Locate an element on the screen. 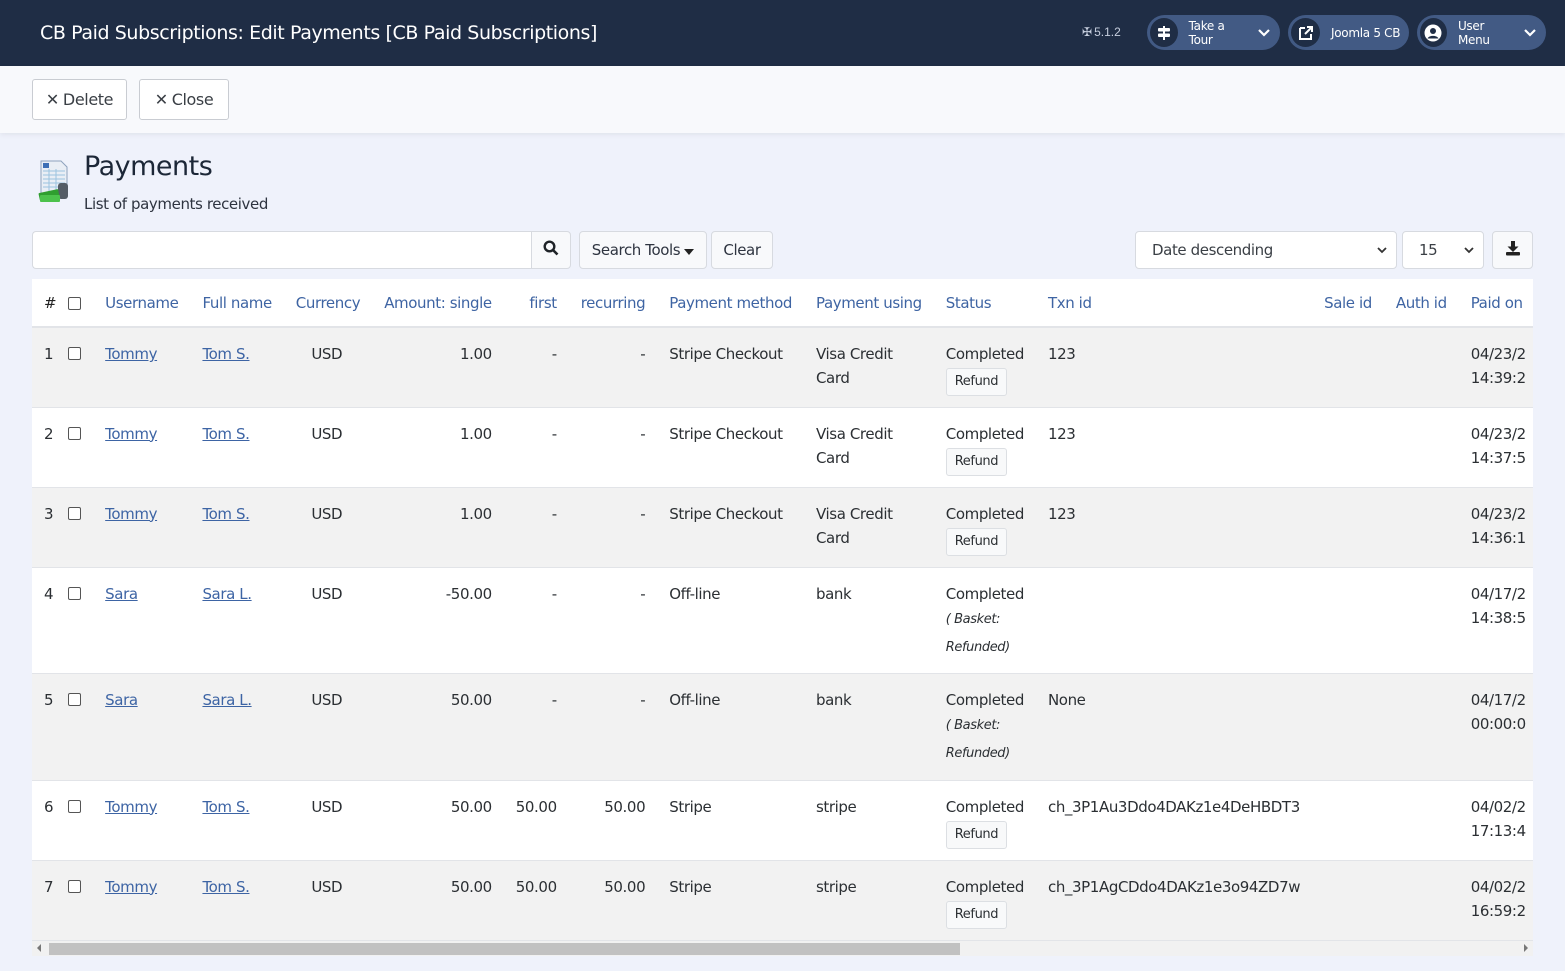 The image size is (1565, 971). paid-date: 04/23/2 is located at coordinates (1498, 513).